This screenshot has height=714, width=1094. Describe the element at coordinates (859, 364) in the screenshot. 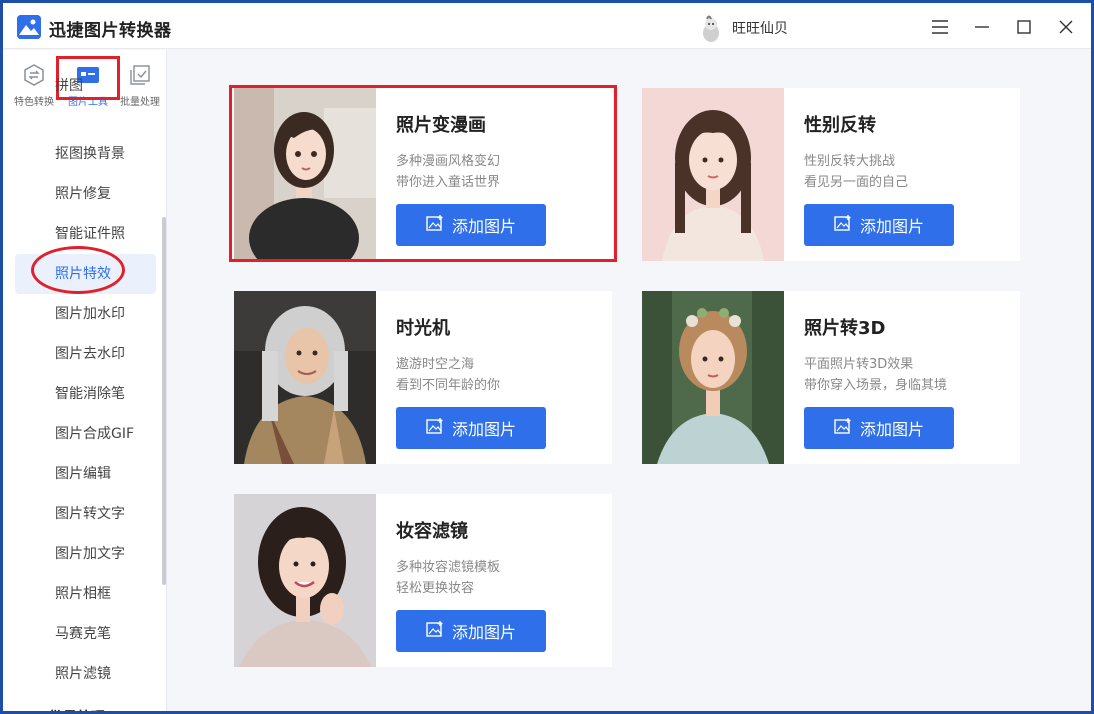

I see `card-desc-line1: 平面照片转3D效果` at that location.